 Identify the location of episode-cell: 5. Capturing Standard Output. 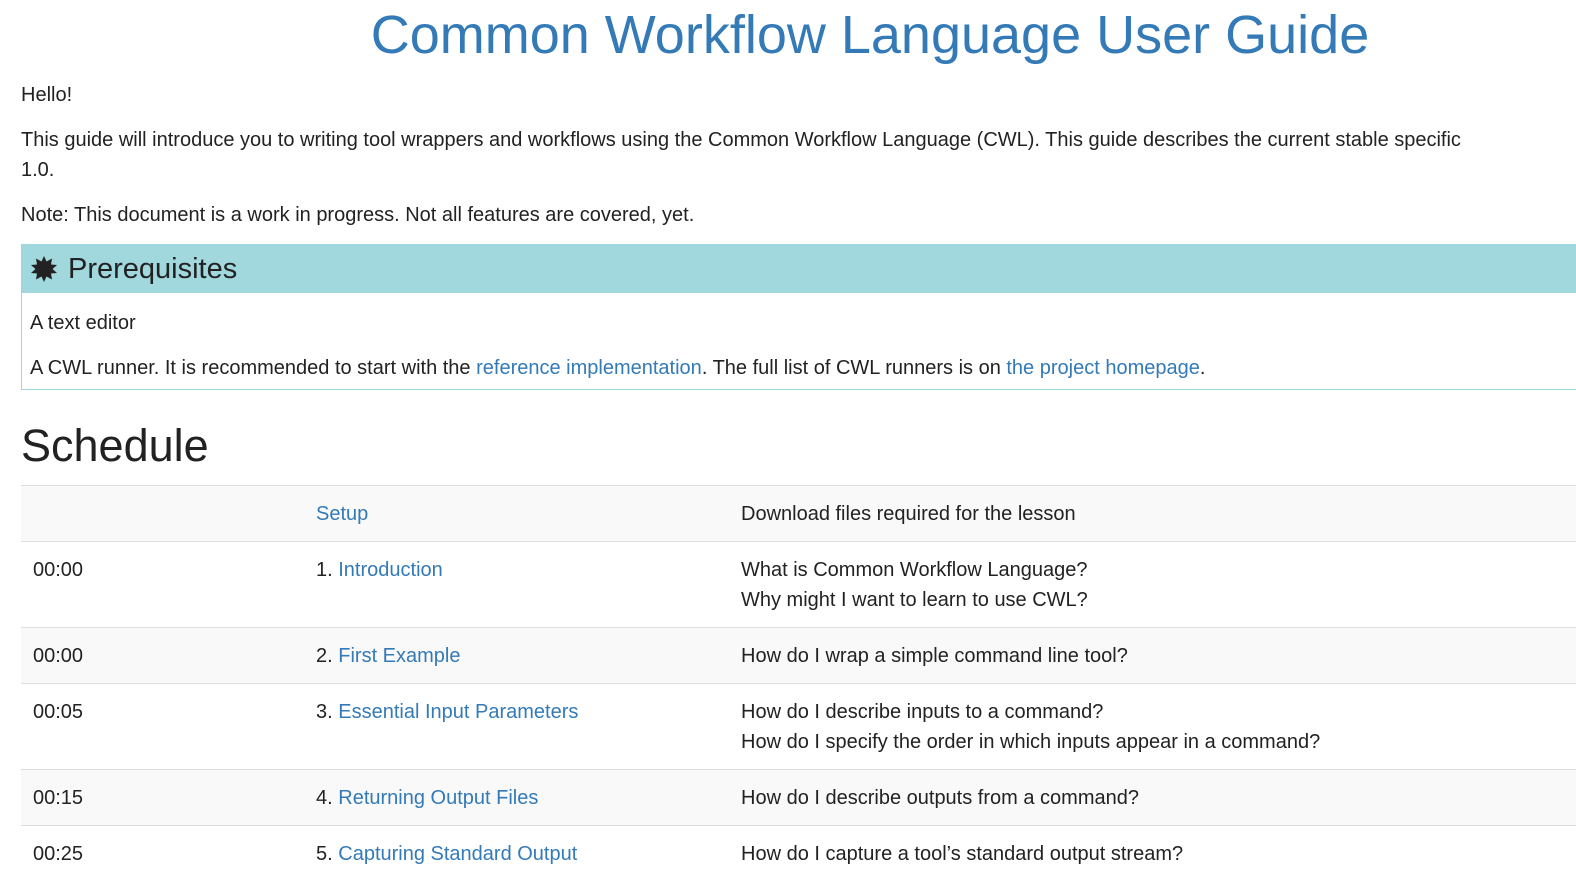
(516, 851).